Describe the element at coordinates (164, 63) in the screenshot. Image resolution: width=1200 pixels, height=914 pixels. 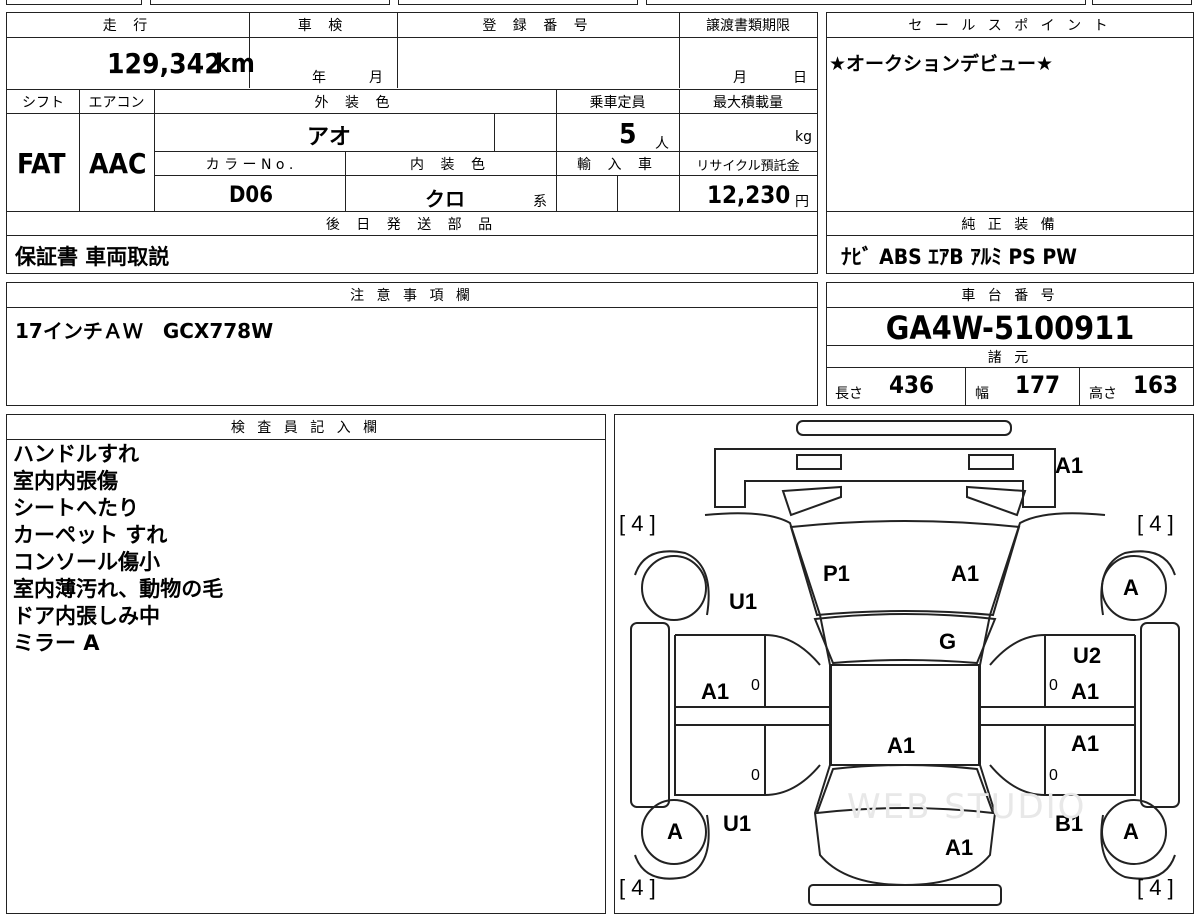
I see `mileage-value: 129,342` at that location.